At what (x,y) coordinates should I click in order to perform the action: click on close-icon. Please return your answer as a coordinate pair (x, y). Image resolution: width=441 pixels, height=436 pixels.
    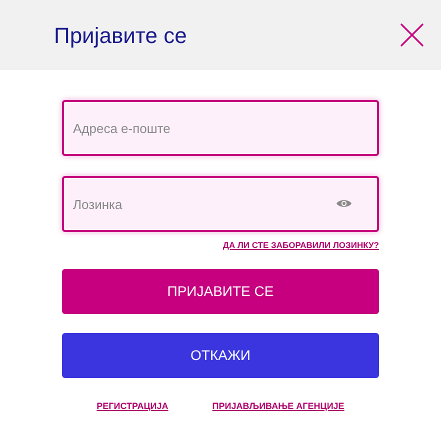
    Looking at the image, I should click on (412, 35).